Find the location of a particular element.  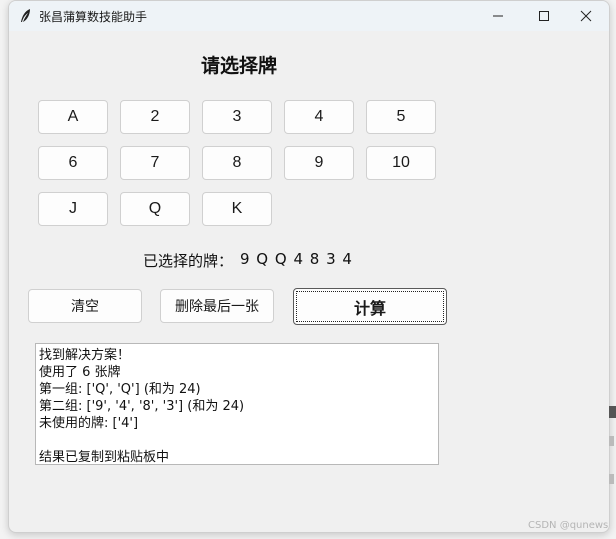

card-button-9: 9 is located at coordinates (319, 163).